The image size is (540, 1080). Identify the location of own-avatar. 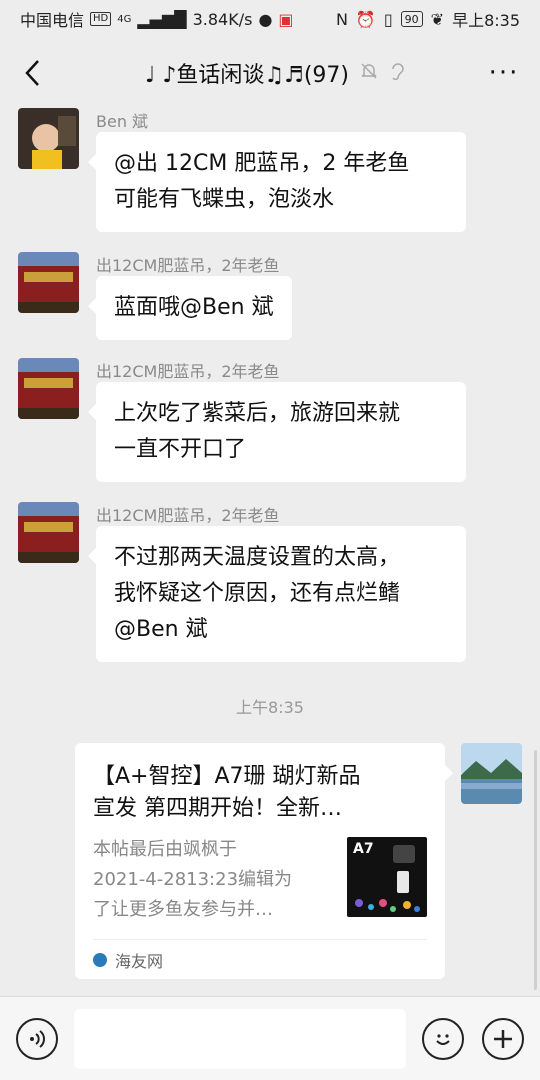
(491, 773).